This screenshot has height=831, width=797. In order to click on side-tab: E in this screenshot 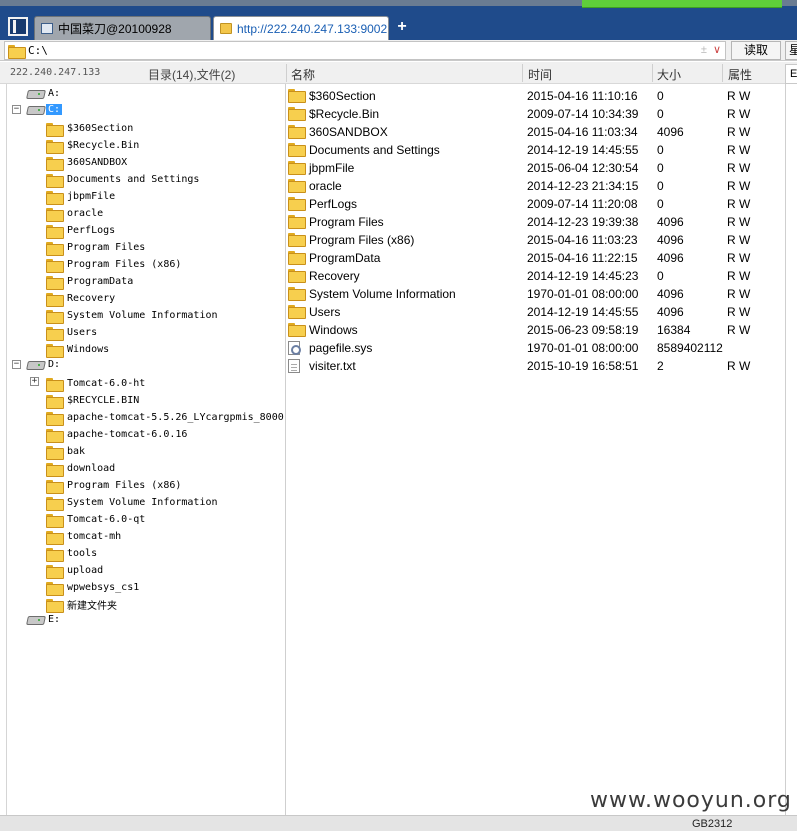, I will do `click(791, 74)`.